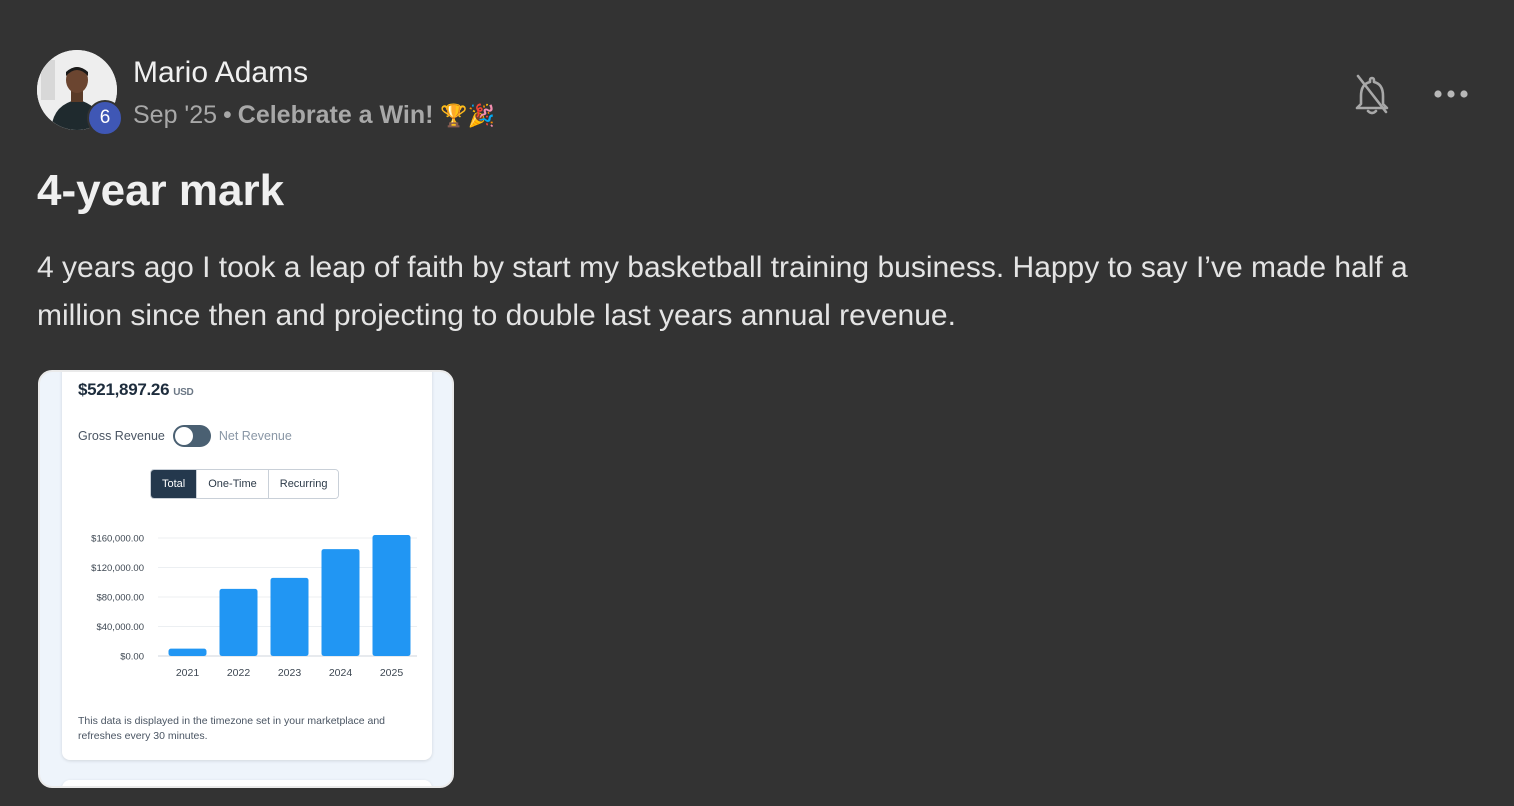 Image resolution: width=1514 pixels, height=806 pixels. Describe the element at coordinates (175, 115) in the screenshot. I see `post-date: Sep '25` at that location.